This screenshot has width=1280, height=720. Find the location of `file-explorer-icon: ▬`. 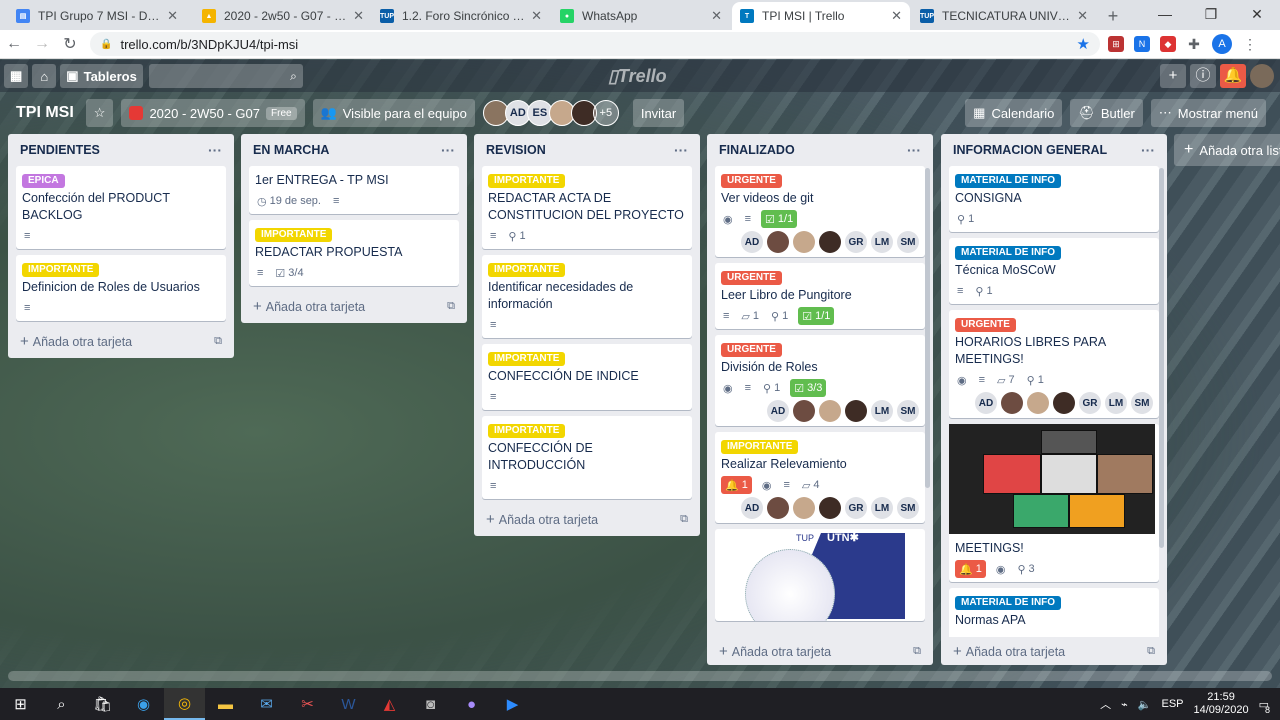

file-explorer-icon: ▬ is located at coordinates (225, 704).